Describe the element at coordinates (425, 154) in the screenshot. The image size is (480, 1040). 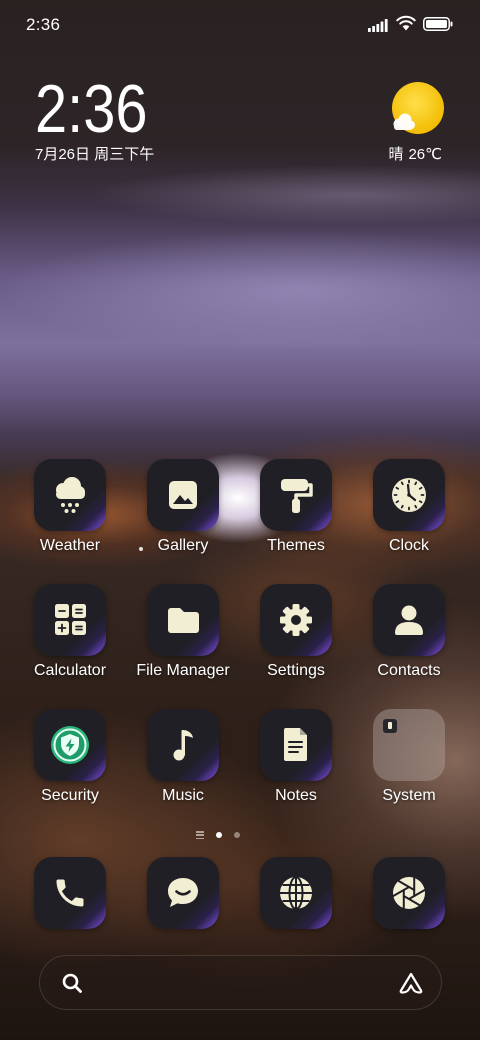
I see `weather-temperature: 26℃` at that location.